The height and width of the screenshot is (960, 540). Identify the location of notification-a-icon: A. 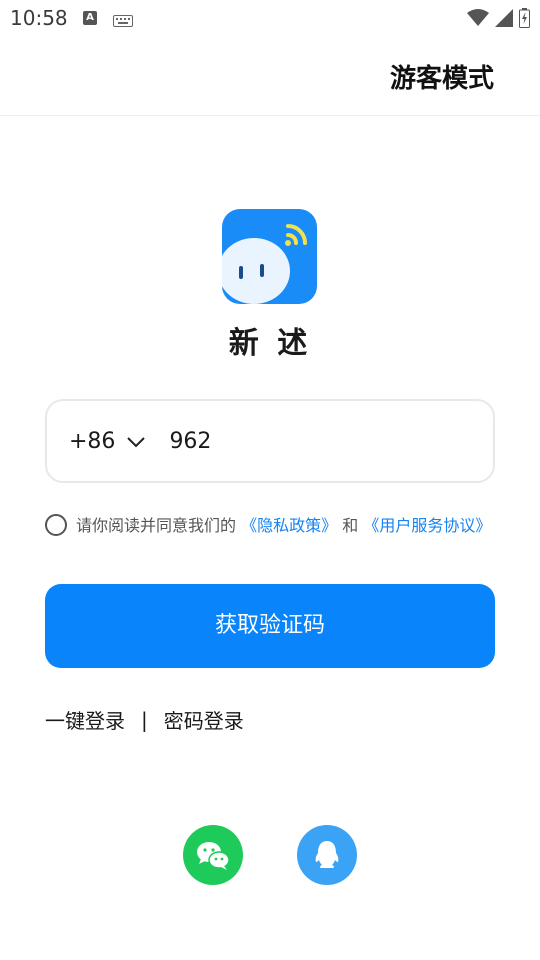
(90, 18).